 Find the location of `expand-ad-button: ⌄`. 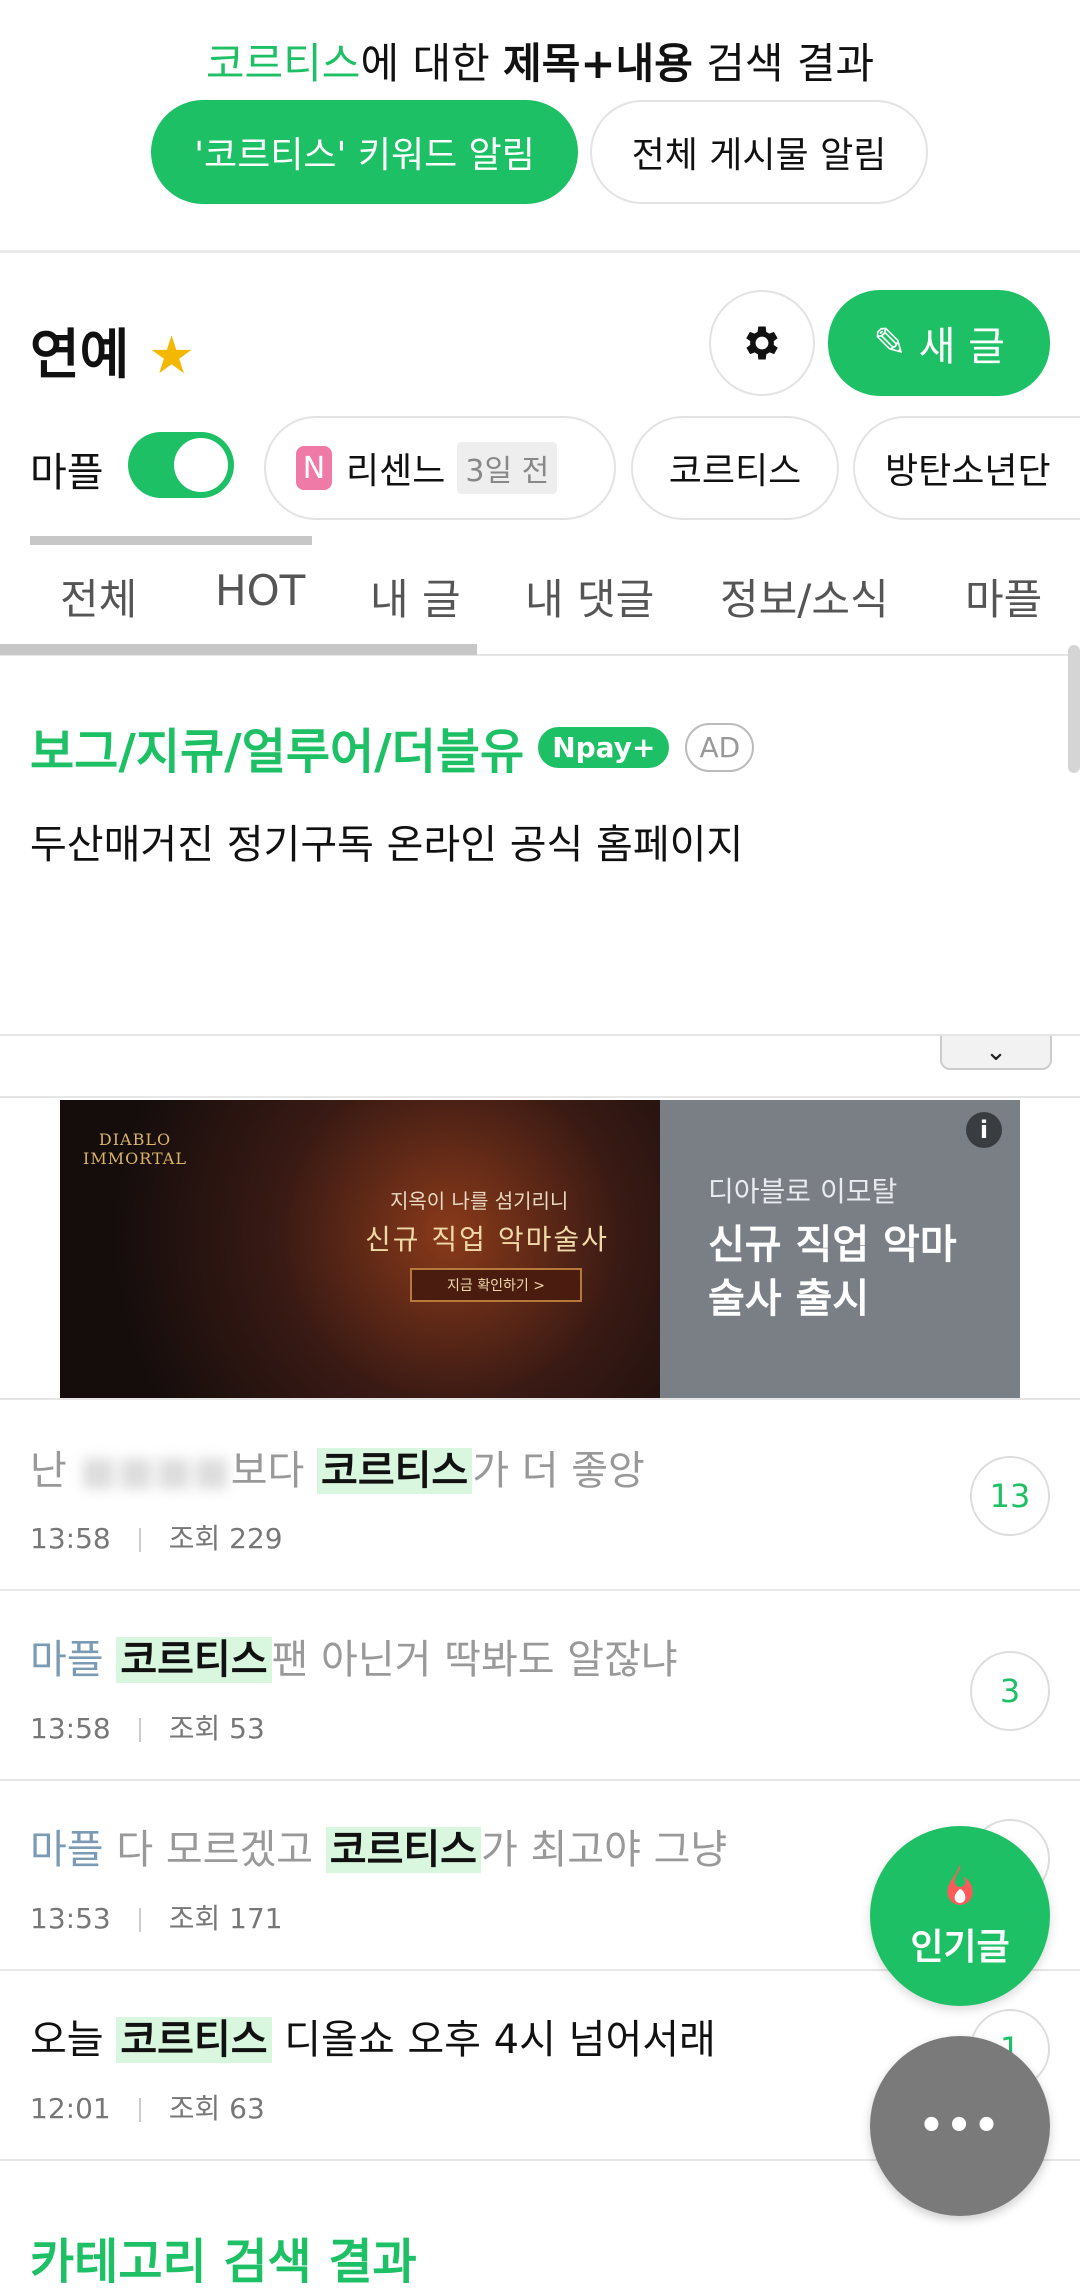

expand-ad-button: ⌄ is located at coordinates (996, 1053).